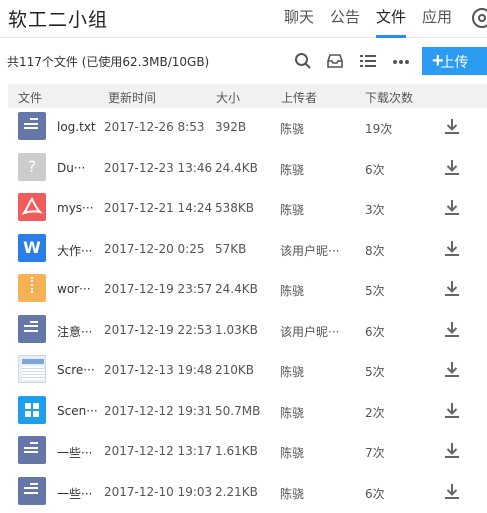  What do you see at coordinates (132, 97) in the screenshot?
I see `column-updated: 更新时间` at bounding box center [132, 97].